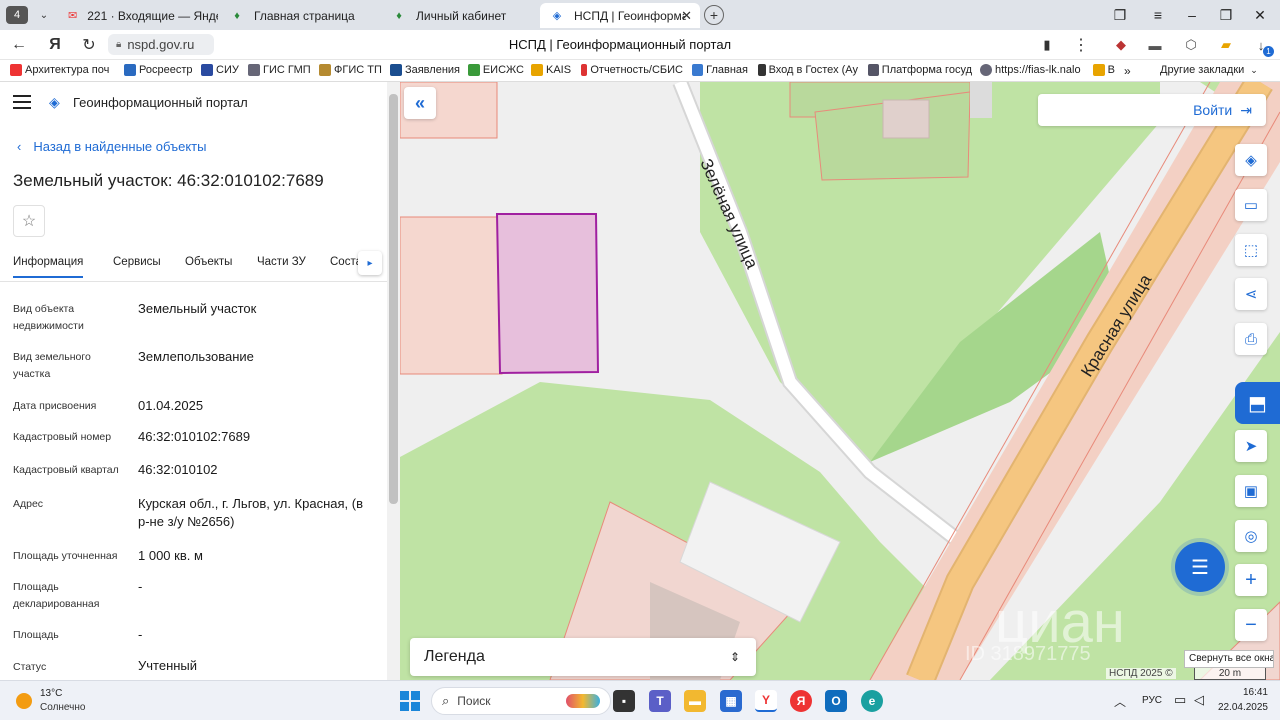  I want to click on field-label: Площадь уточненная, so click(65, 556).